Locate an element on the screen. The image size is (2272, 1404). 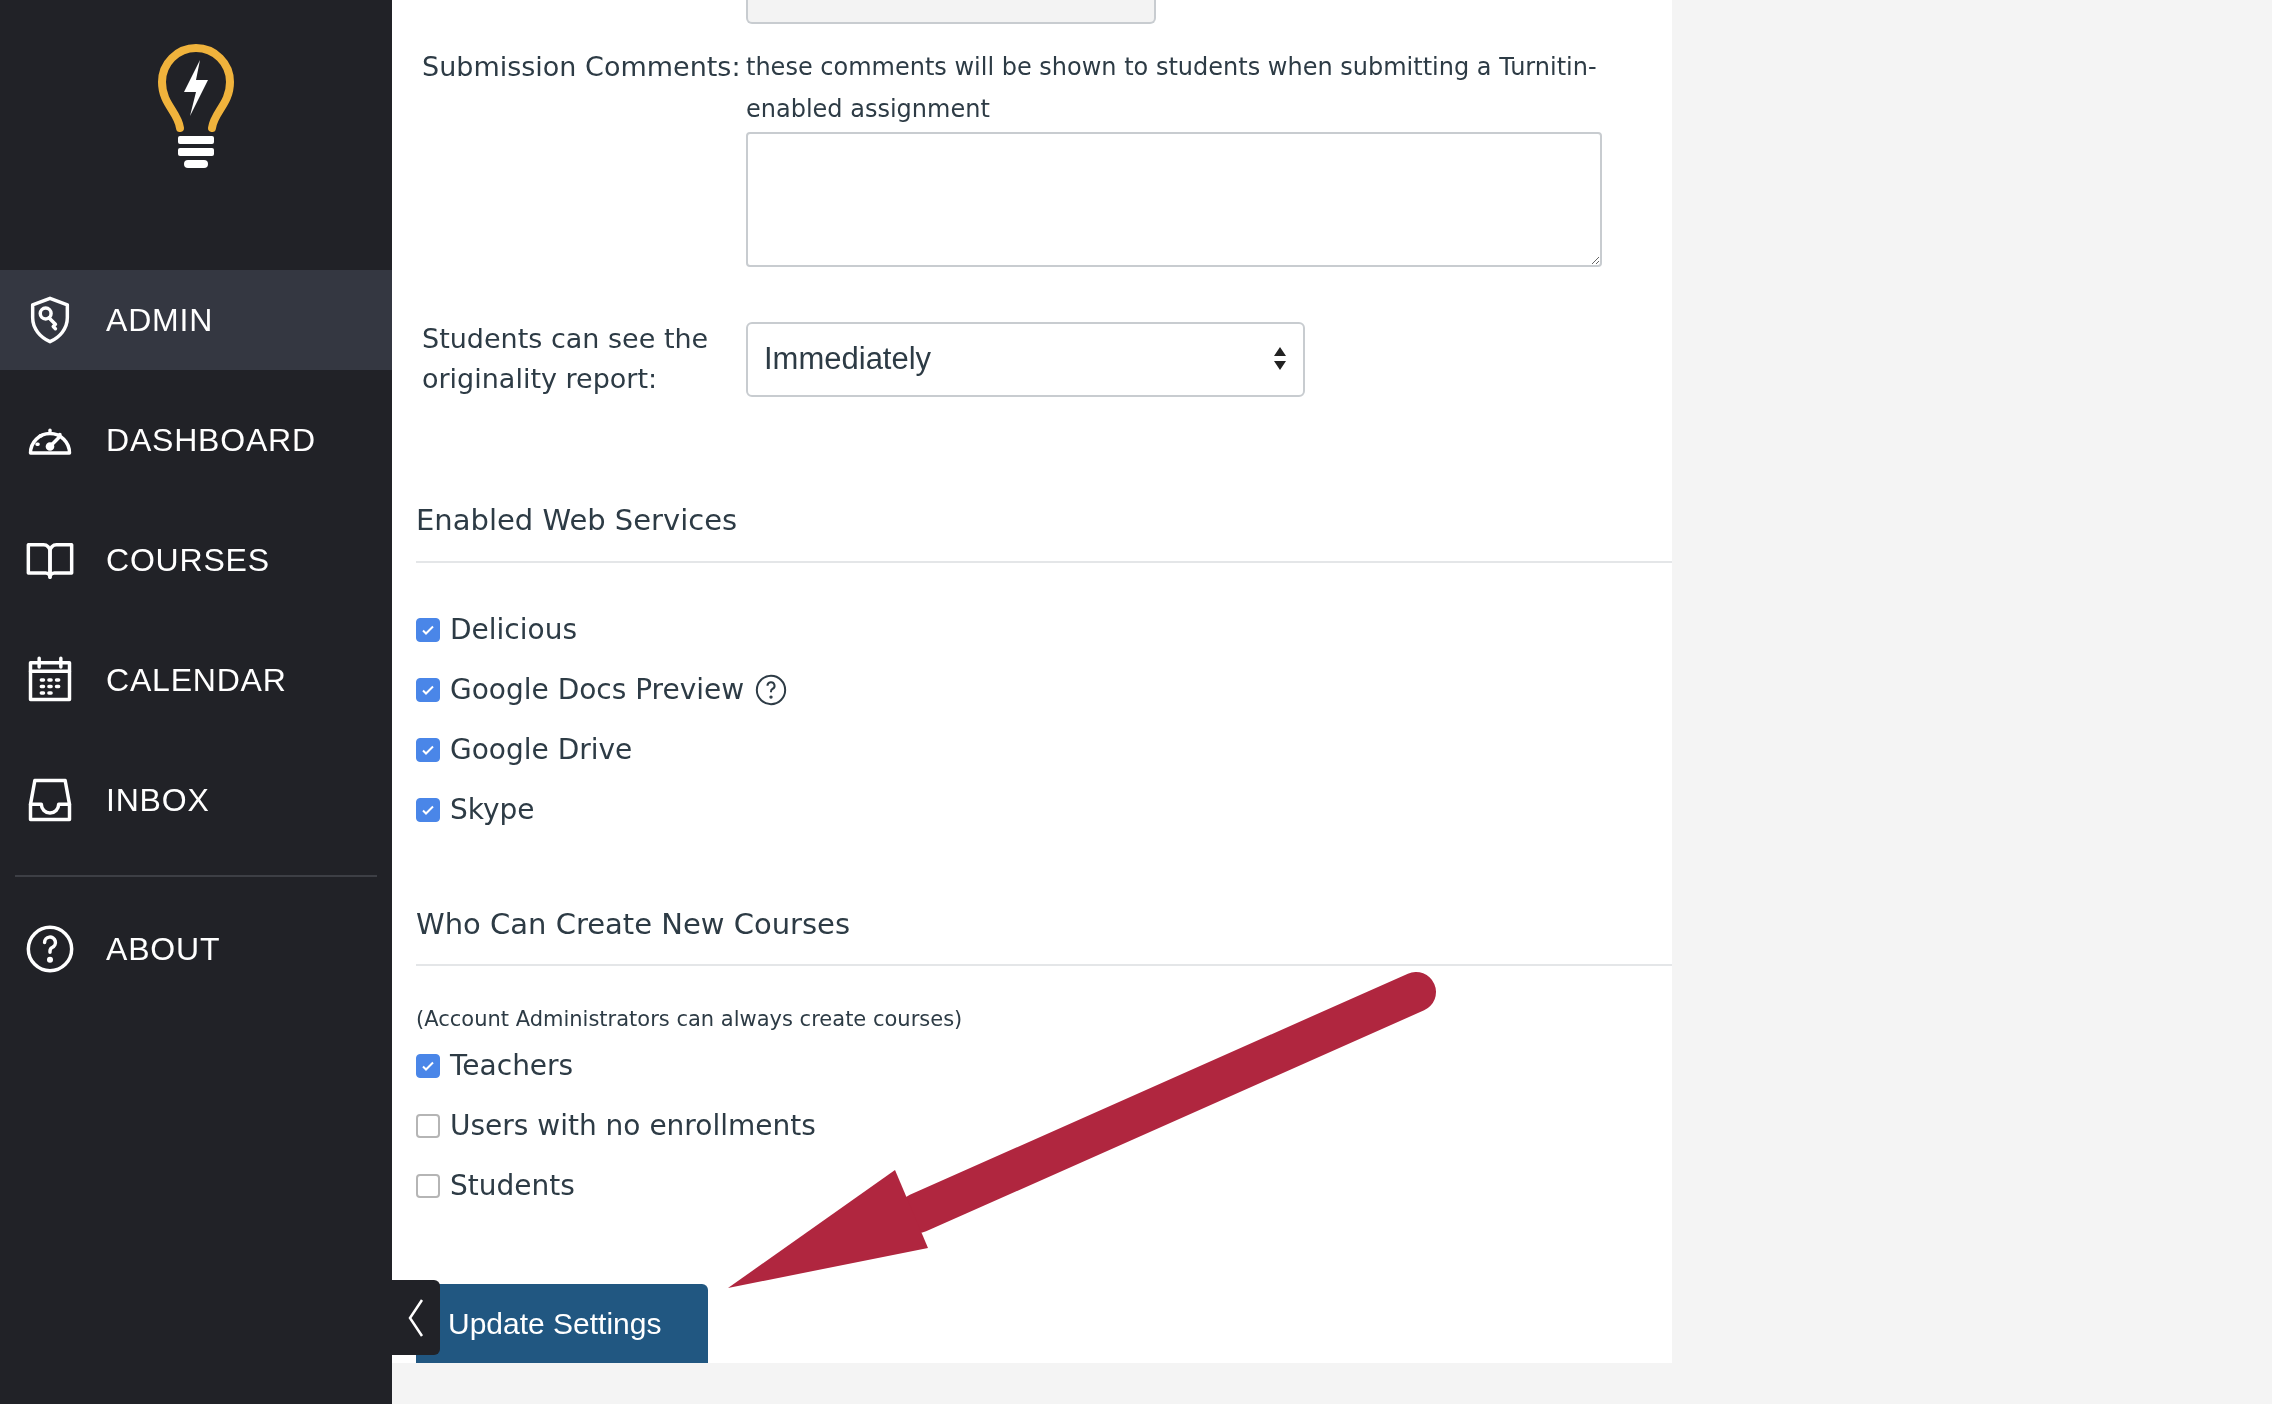
collapse-sidebar-tab is located at coordinates (416, 1317).